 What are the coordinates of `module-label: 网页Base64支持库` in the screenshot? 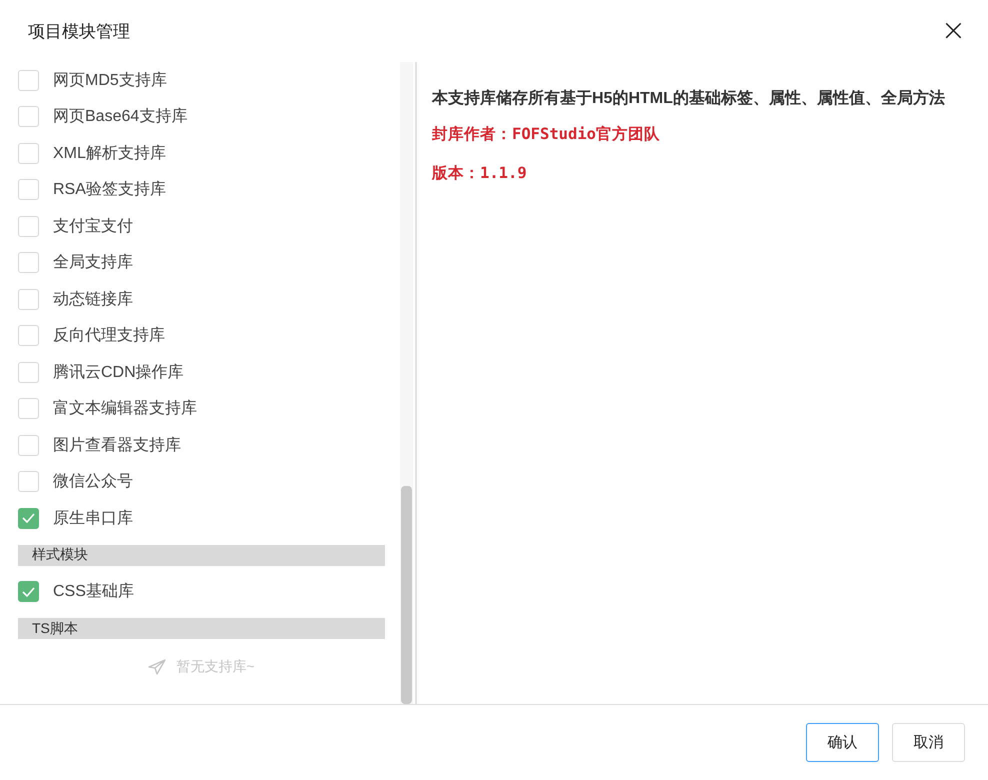 It's located at (120, 117).